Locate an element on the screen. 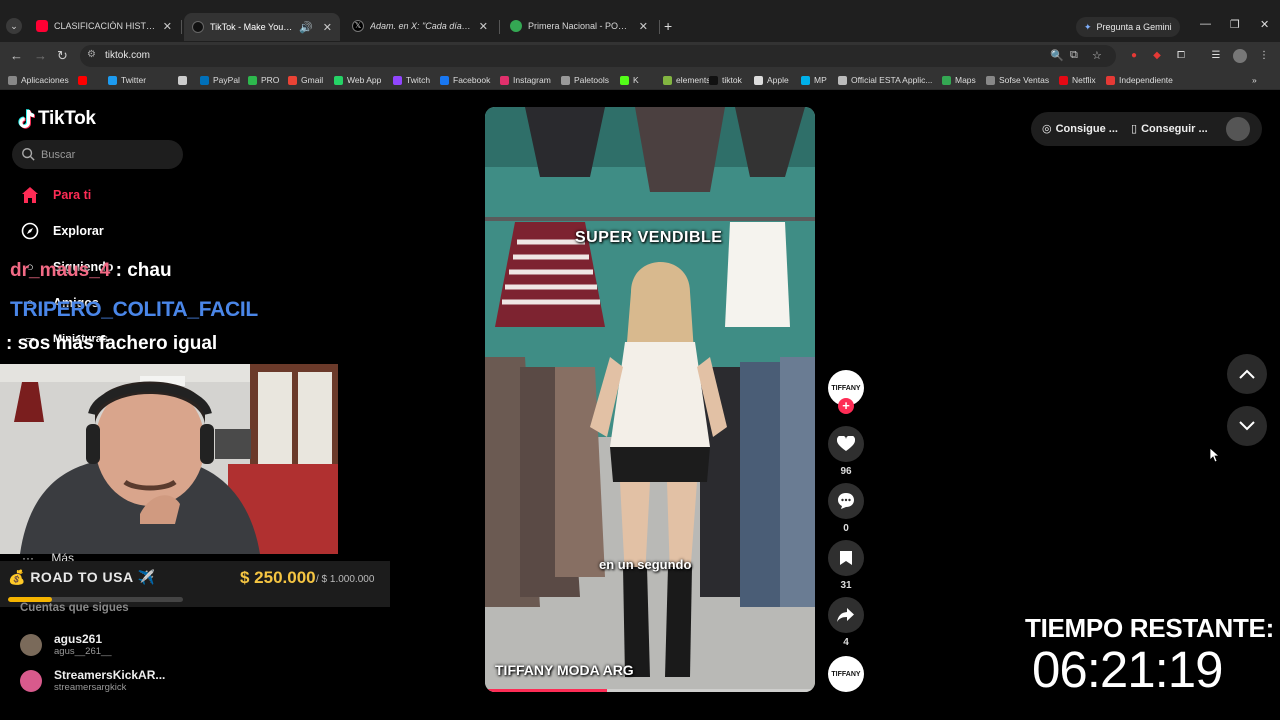 The width and height of the screenshot is (1280, 720). bookmark-item: MP is located at coordinates (814, 80).